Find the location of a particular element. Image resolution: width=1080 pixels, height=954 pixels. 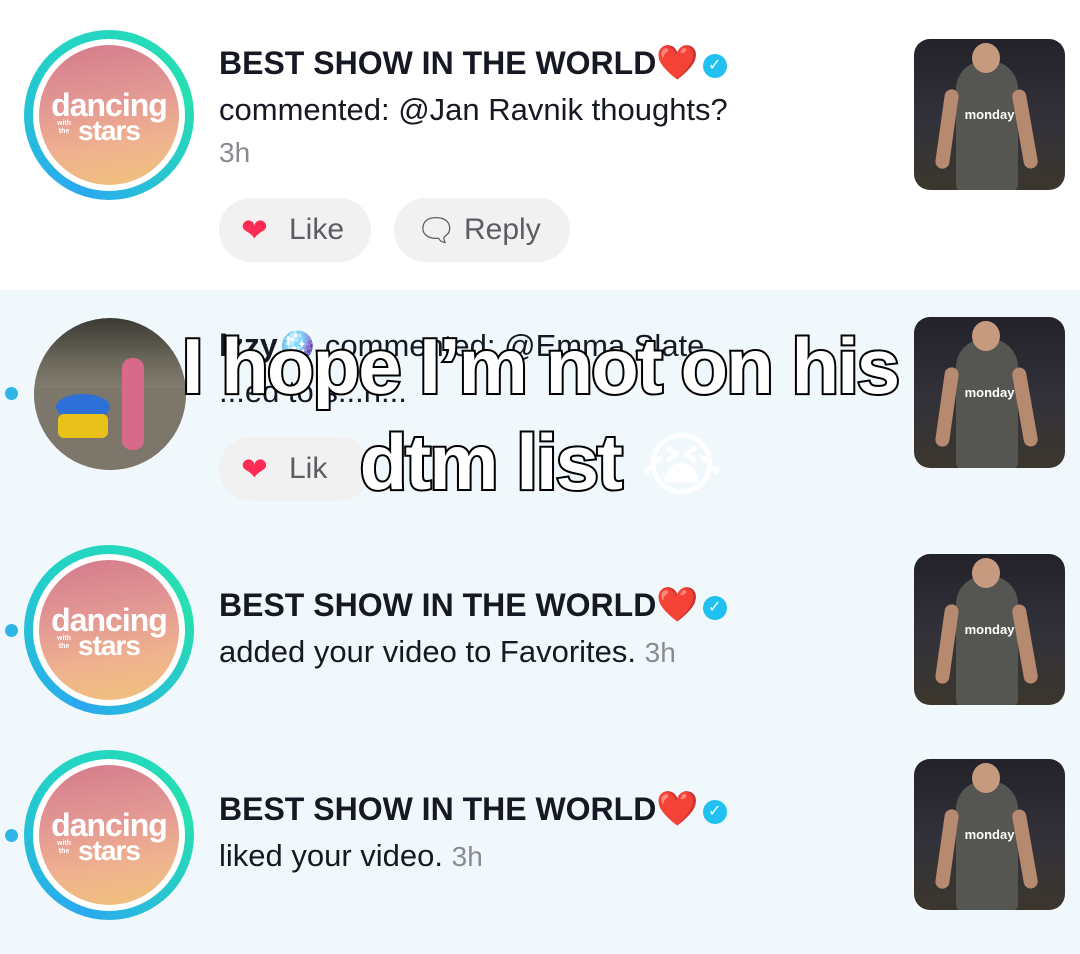

like-button: ❤ Like is located at coordinates (295, 230).